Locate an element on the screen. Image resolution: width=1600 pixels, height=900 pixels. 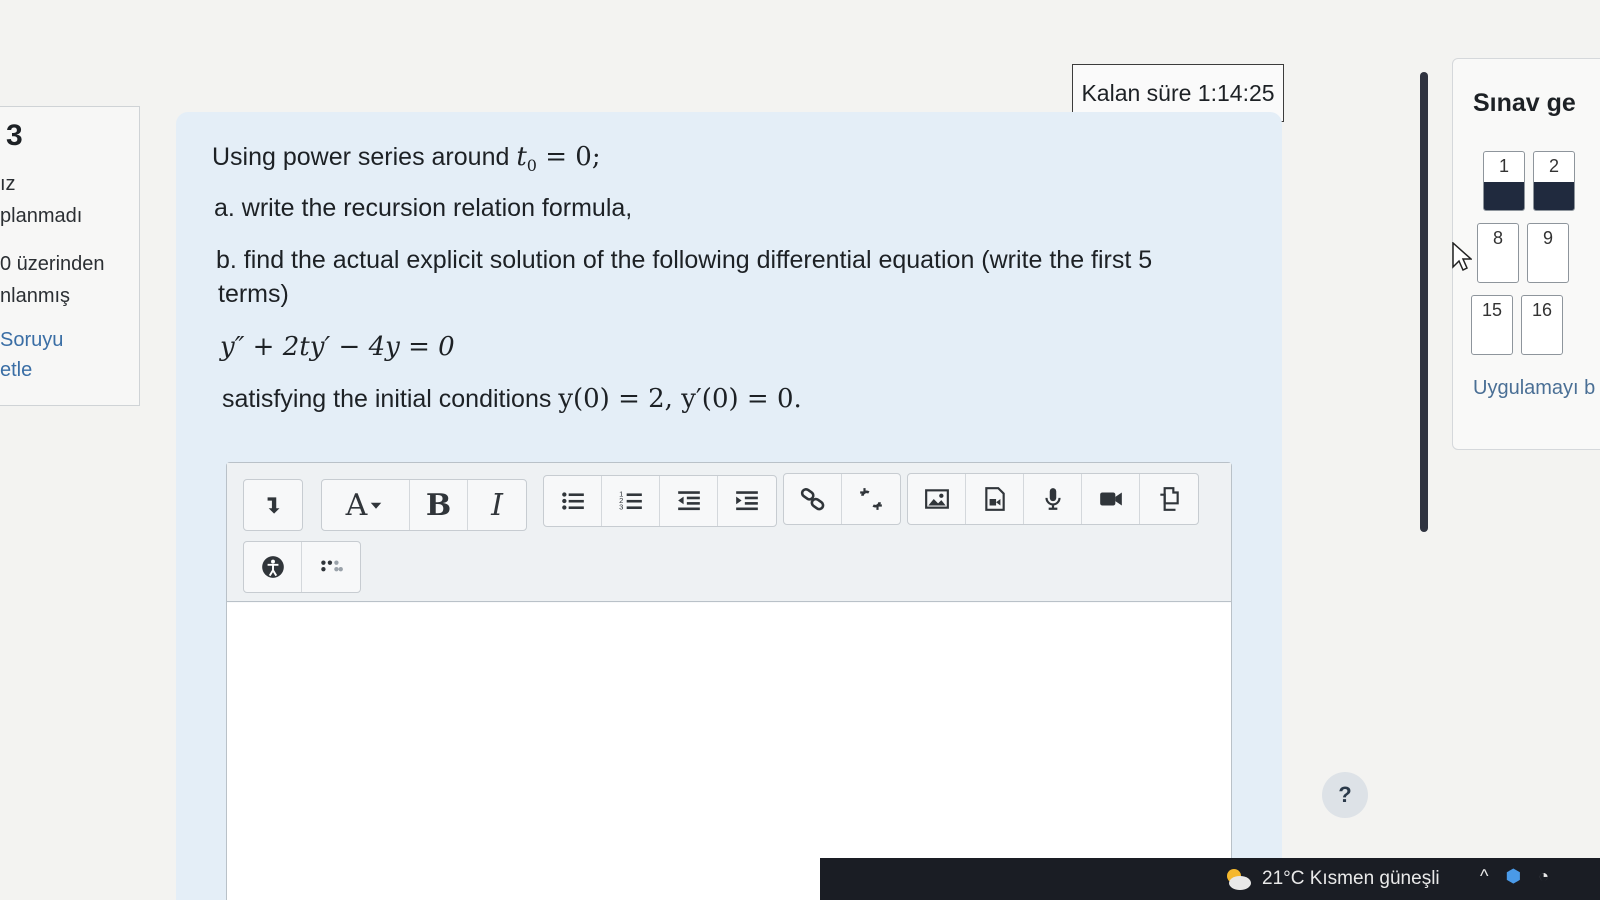
toolbar-group-links is located at coordinates (842, 499).